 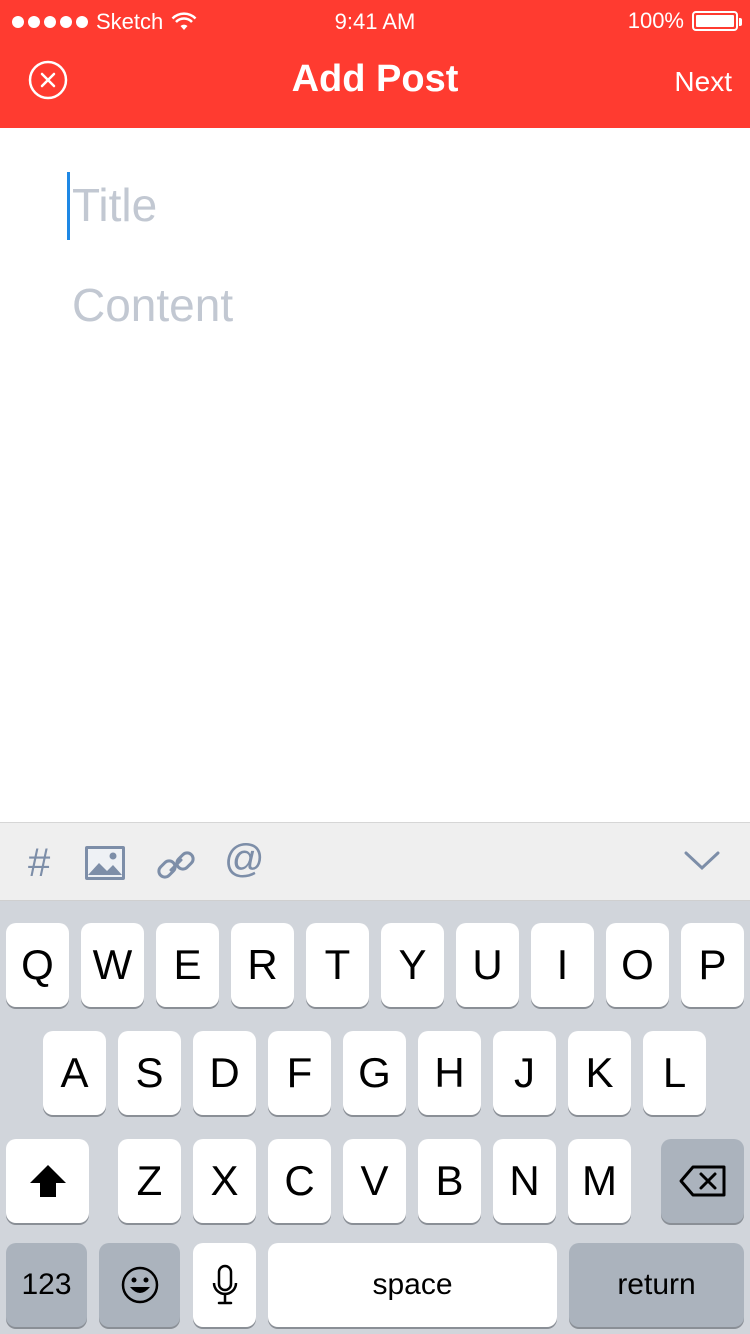 What do you see at coordinates (152, 305) in the screenshot?
I see `content-input: Content` at bounding box center [152, 305].